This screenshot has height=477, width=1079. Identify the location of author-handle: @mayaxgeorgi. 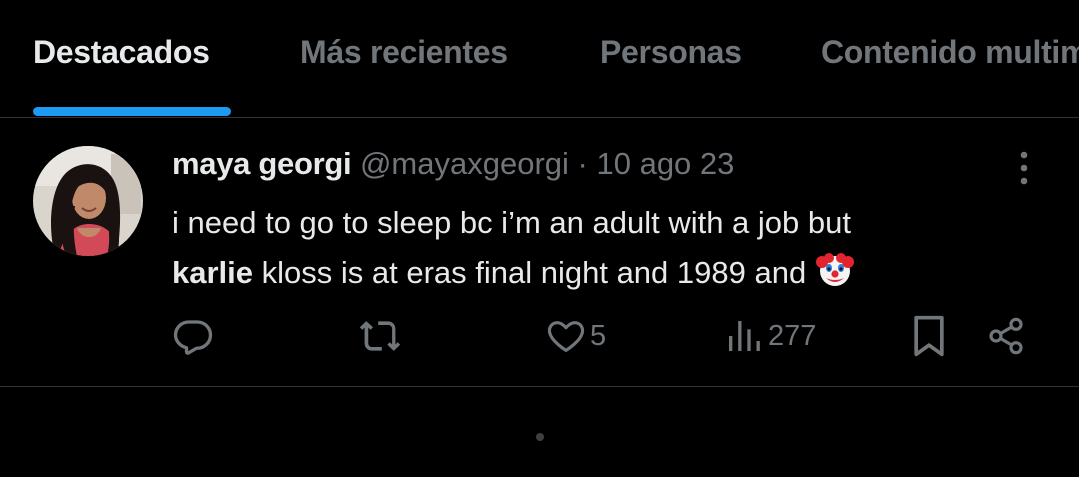
(464, 163).